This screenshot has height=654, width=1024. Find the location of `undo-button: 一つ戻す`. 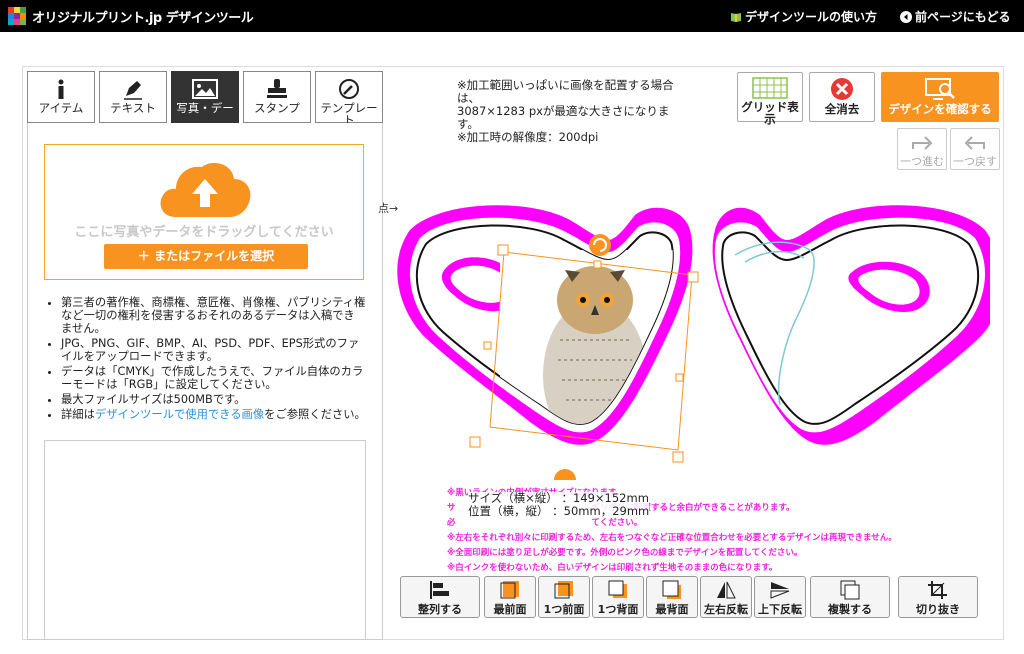

undo-button: 一つ戻す is located at coordinates (975, 149).